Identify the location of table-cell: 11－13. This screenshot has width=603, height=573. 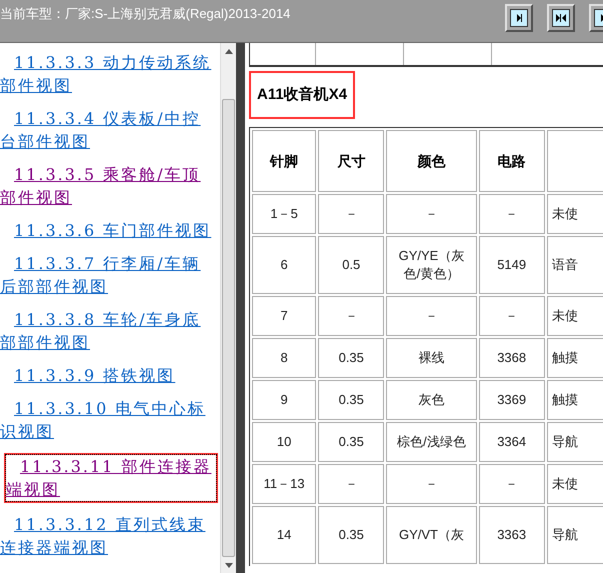
(284, 484).